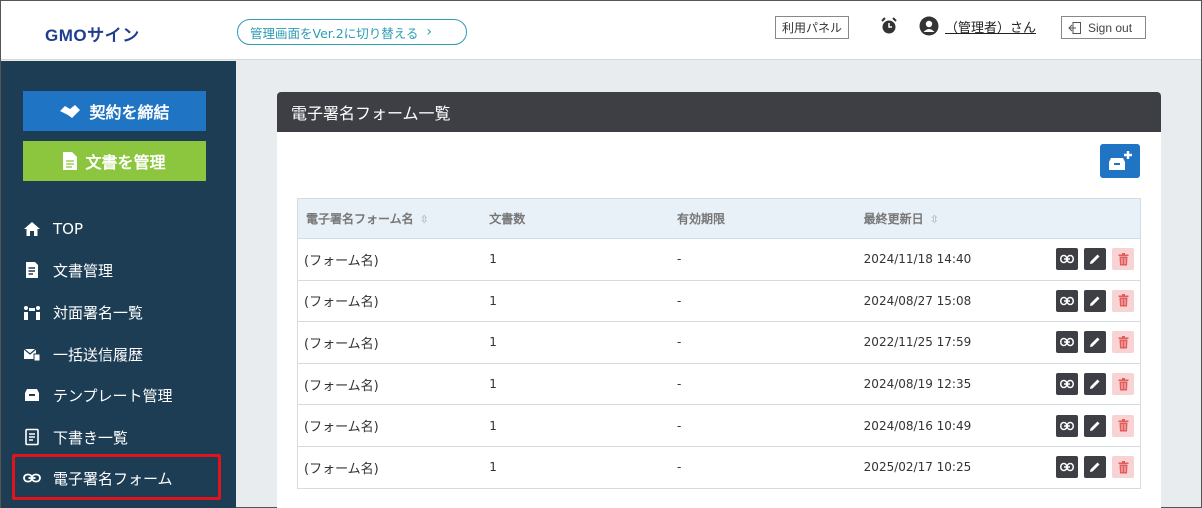 The width and height of the screenshot is (1202, 508). Describe the element at coordinates (947, 301) in the screenshot. I see `updated-cell: 2024/08/27 15:08` at that location.